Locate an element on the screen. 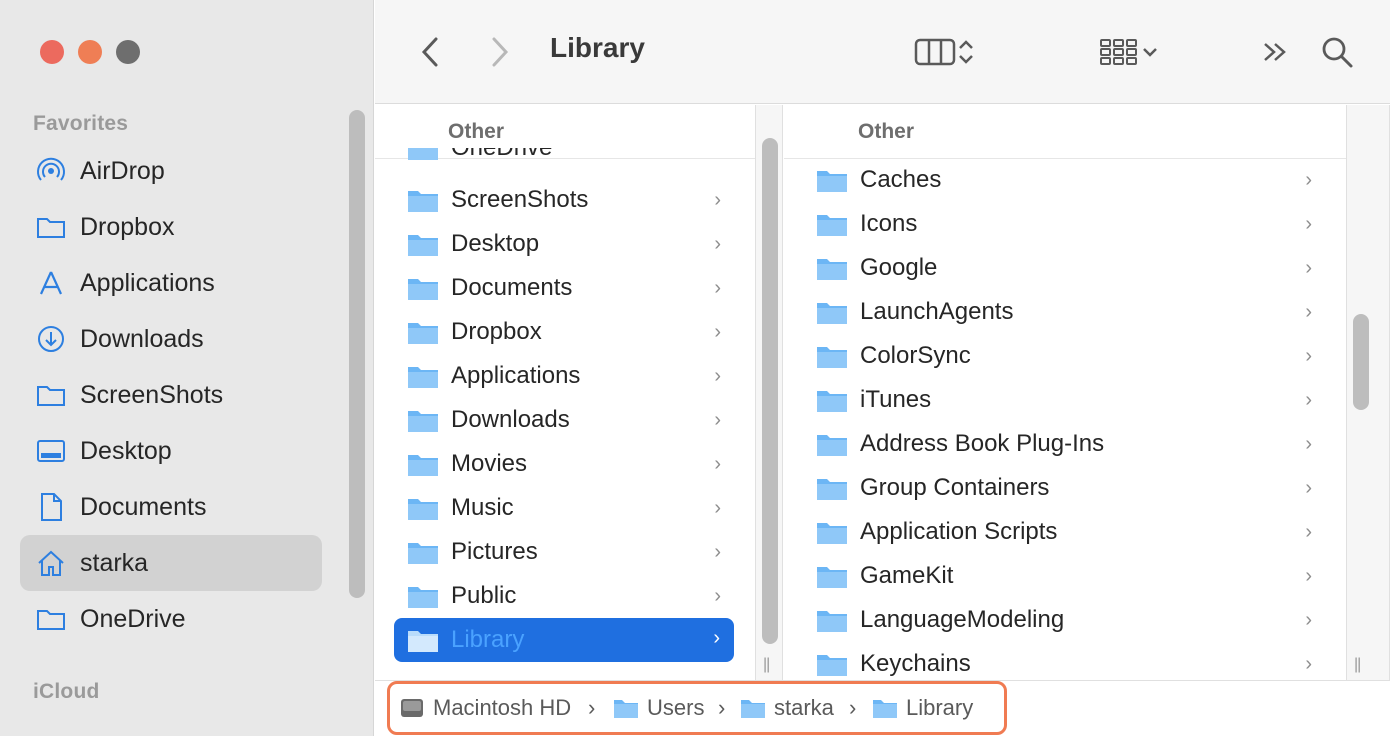  list-item: ScreenShots › is located at coordinates (571, 200).